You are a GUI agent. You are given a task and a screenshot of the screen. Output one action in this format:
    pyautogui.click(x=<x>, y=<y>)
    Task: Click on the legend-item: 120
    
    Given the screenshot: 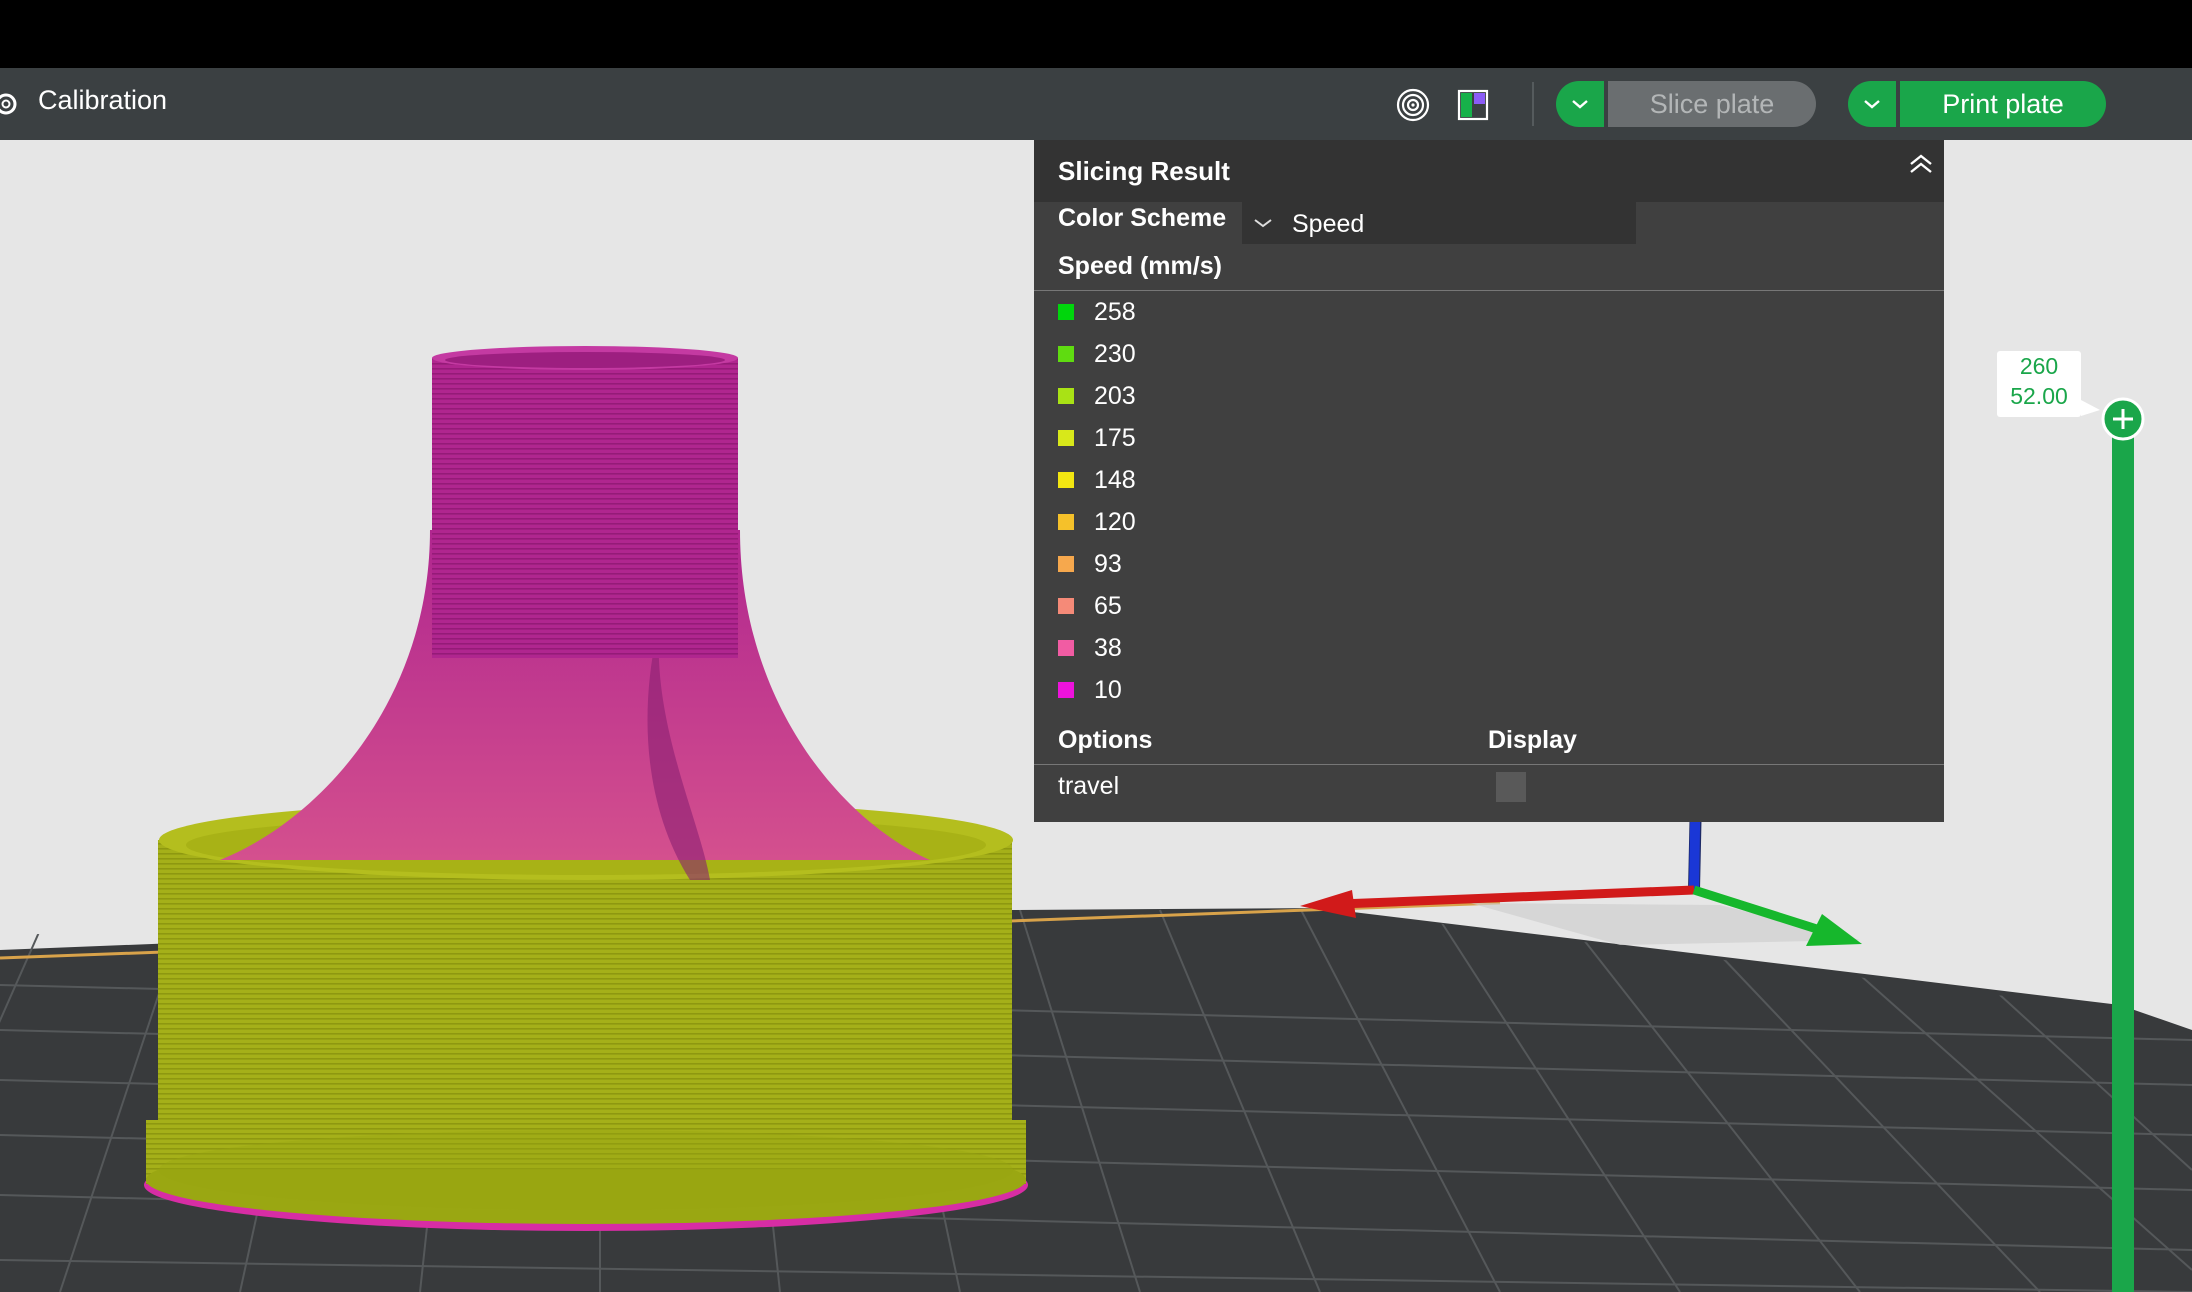 What is the action you would take?
    pyautogui.click(x=1097, y=522)
    